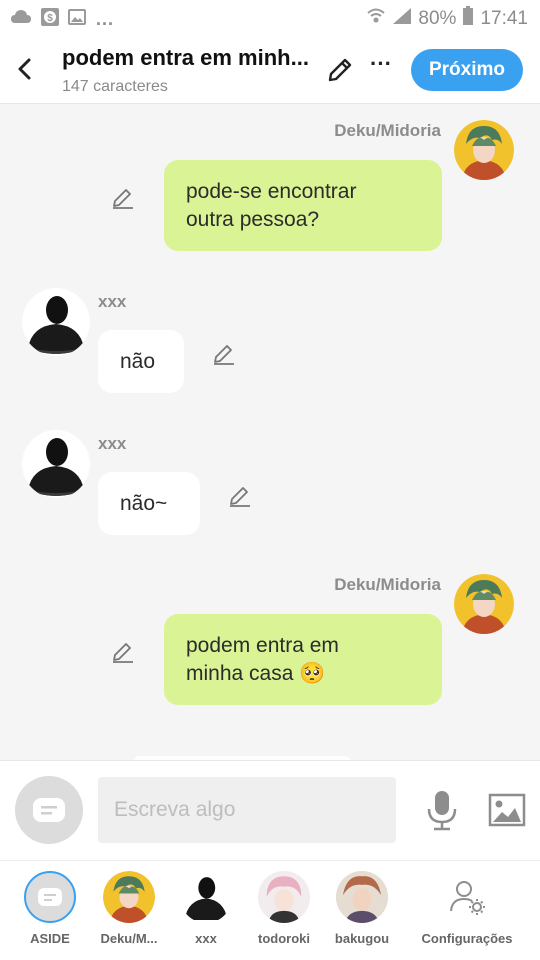 This screenshot has height=960, width=540. I want to click on edit-title-button, so click(340, 70).